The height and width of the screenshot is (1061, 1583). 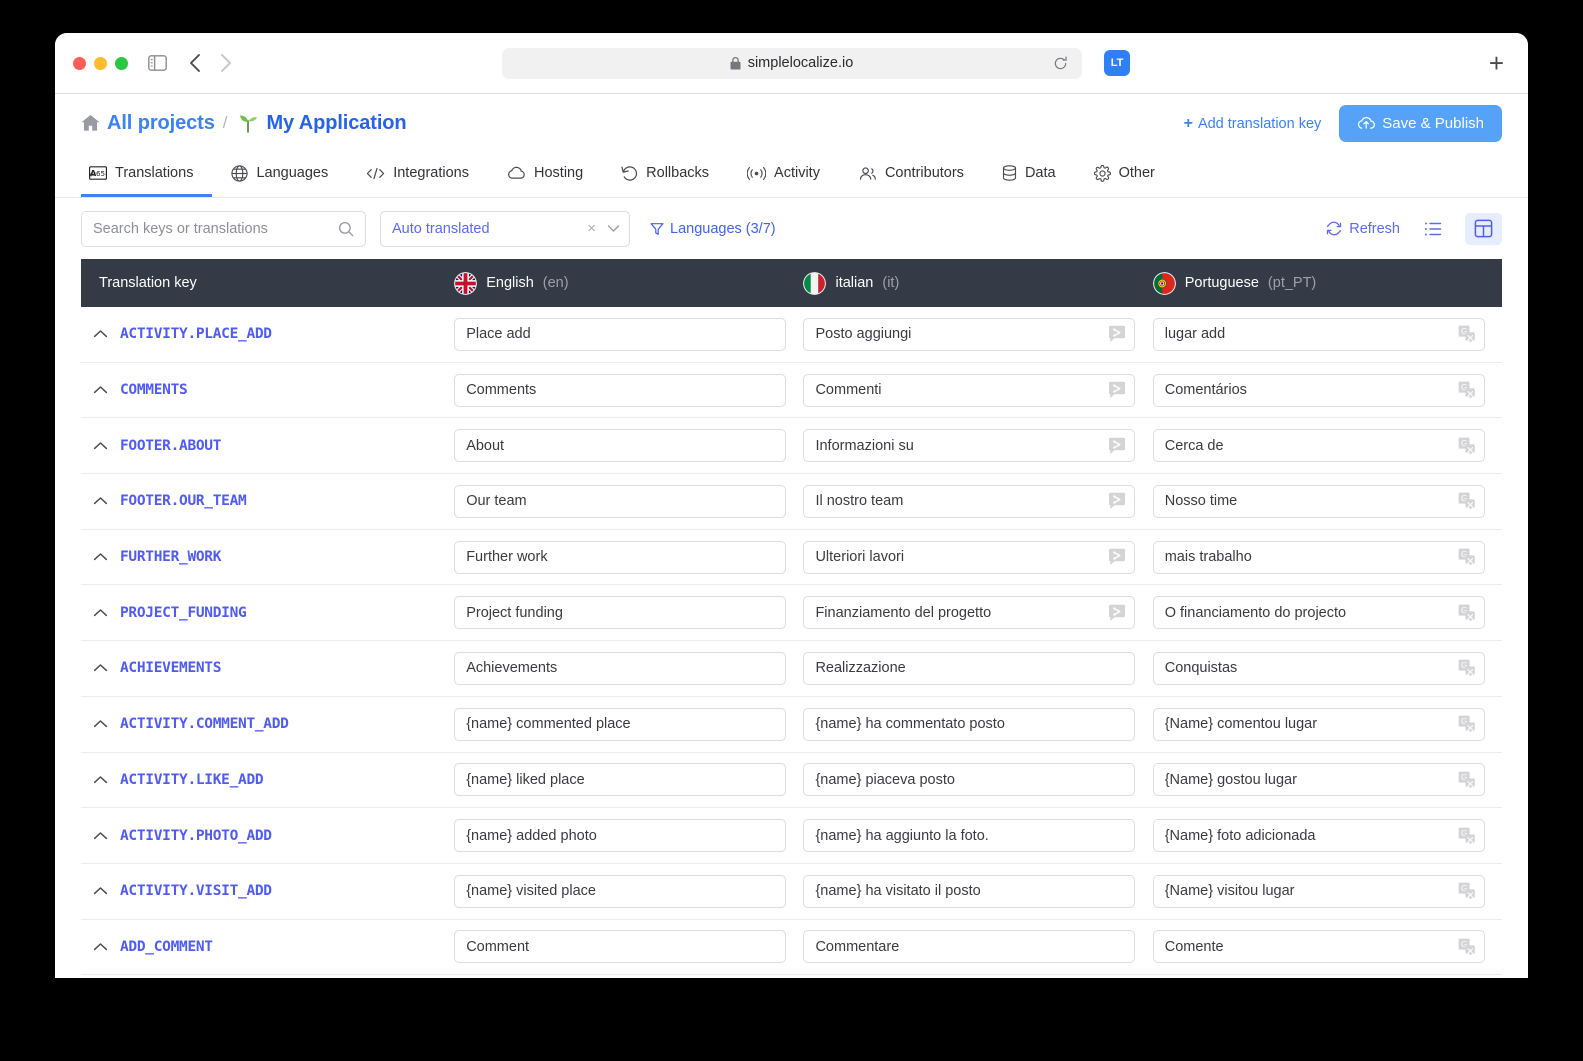 What do you see at coordinates (1060, 63) in the screenshot?
I see `reload-icon` at bounding box center [1060, 63].